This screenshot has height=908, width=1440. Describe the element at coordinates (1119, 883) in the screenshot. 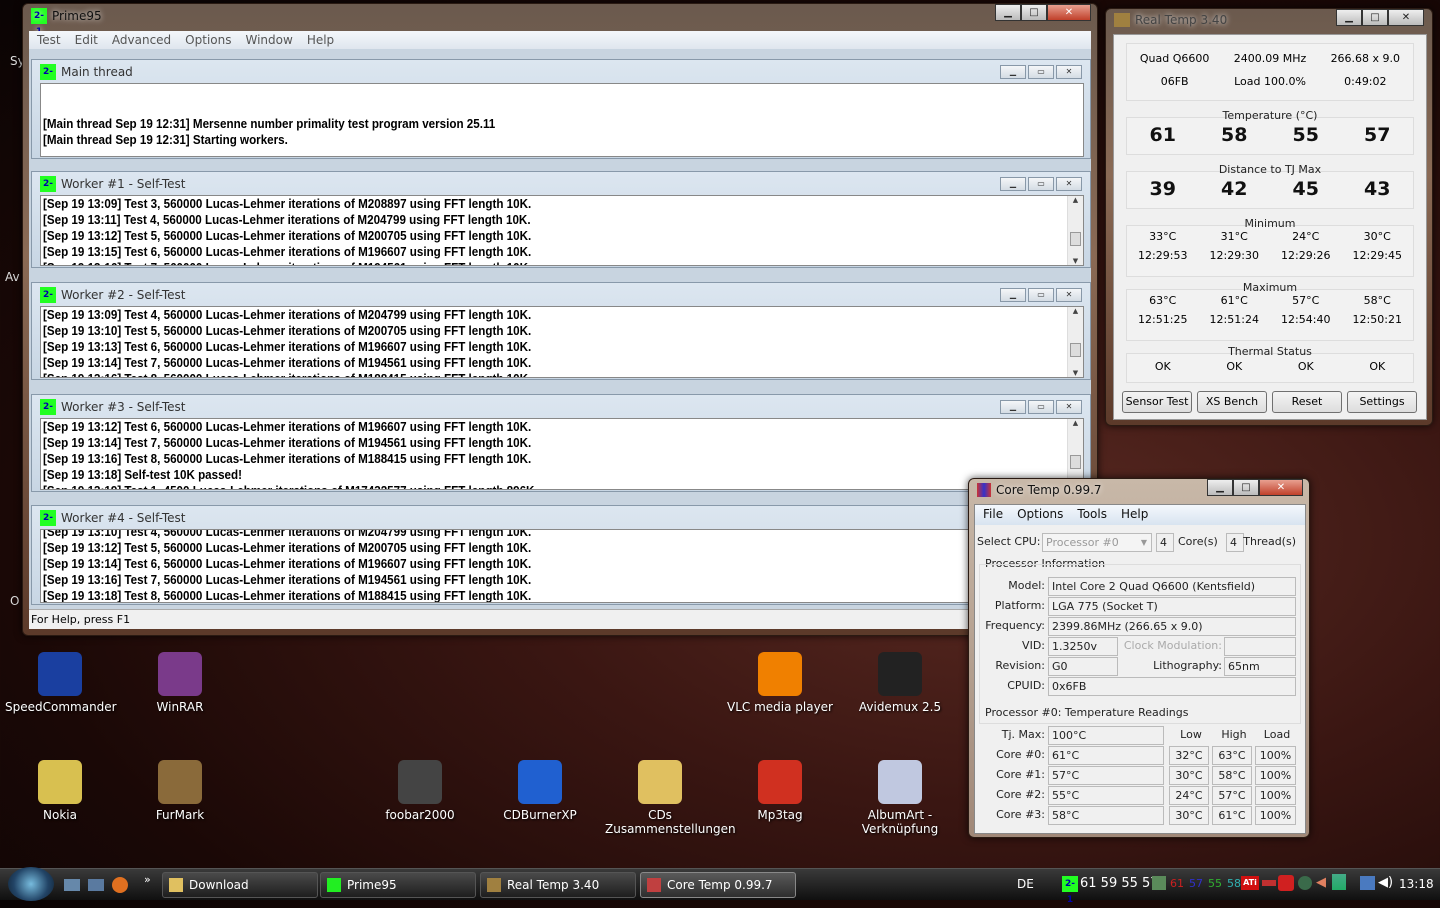

I see `tray-core-temps: 61 59 55 57` at that location.